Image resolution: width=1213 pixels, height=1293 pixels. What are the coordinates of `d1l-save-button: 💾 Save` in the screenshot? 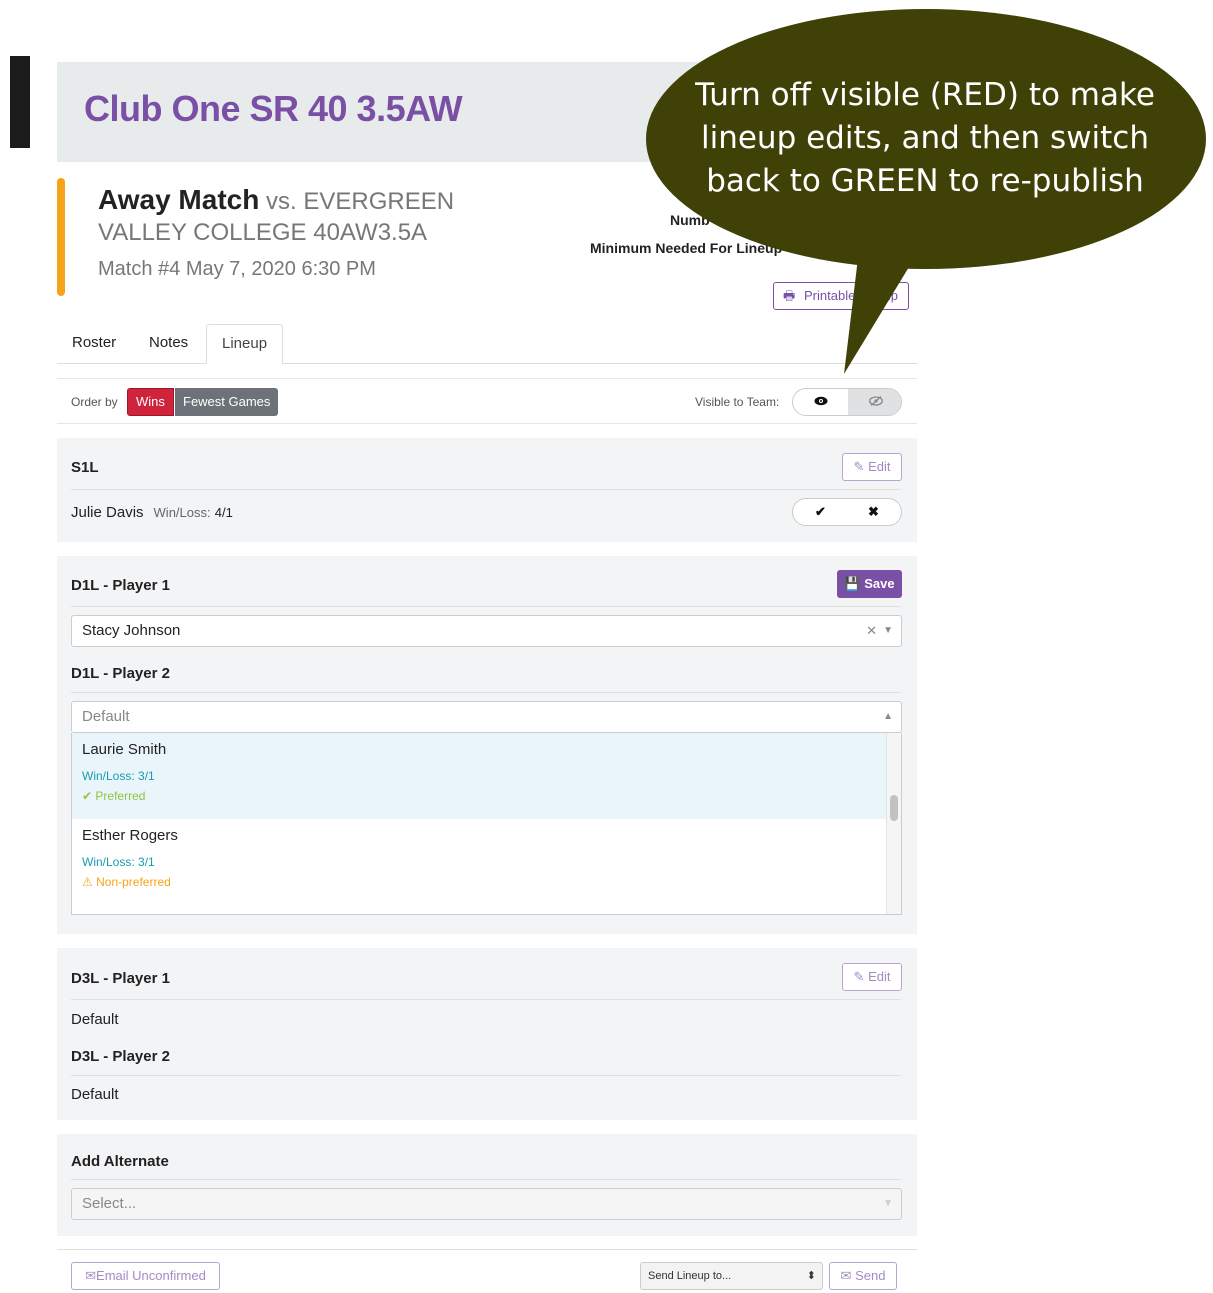 It's located at (869, 584).